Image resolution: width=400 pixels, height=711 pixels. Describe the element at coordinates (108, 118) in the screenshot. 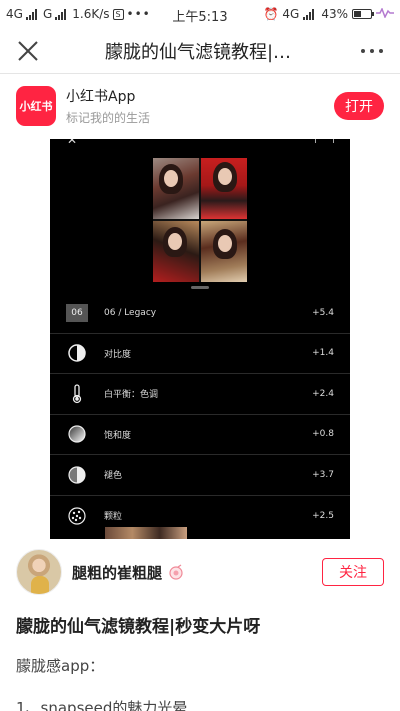

I see `app-slogan: 标记我的的生活` at that location.